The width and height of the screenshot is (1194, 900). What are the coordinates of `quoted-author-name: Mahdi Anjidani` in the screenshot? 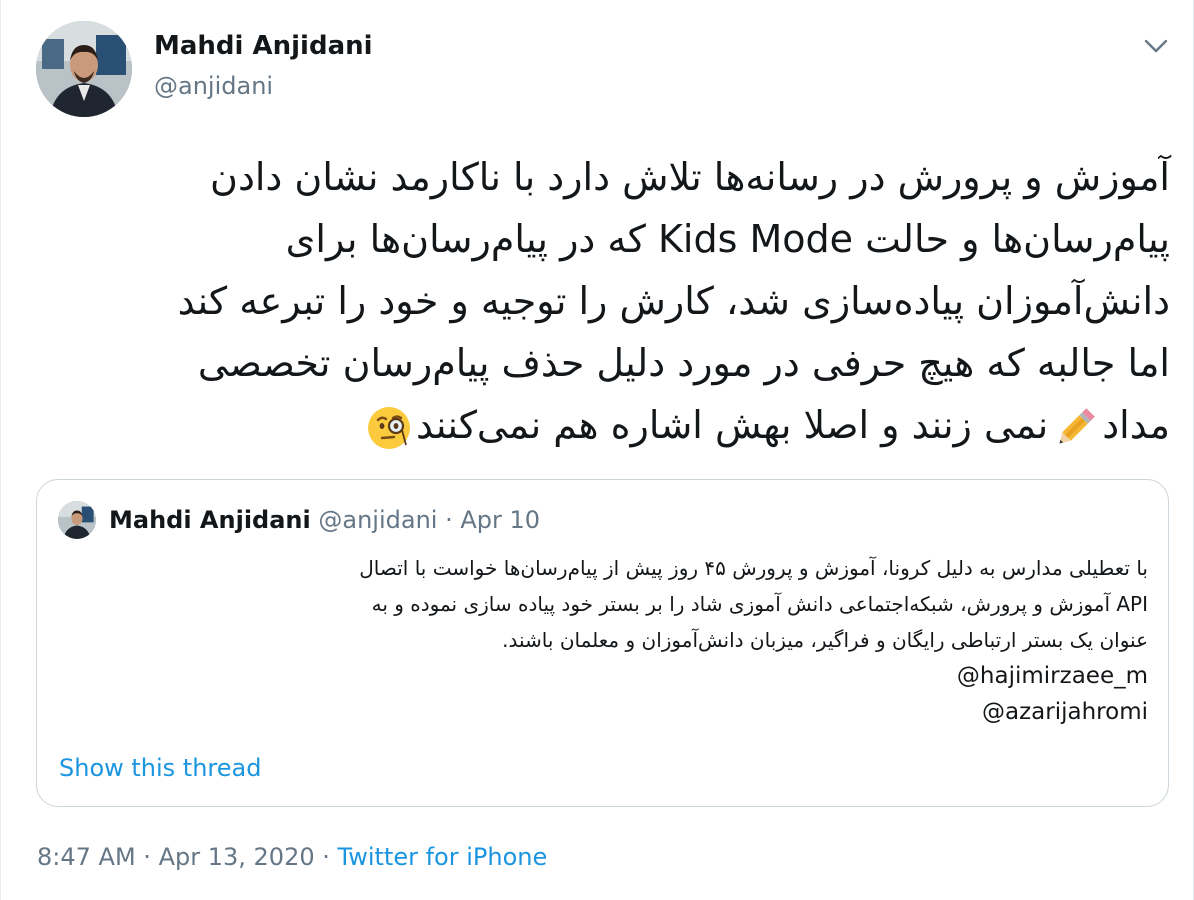 It's located at (210, 520).